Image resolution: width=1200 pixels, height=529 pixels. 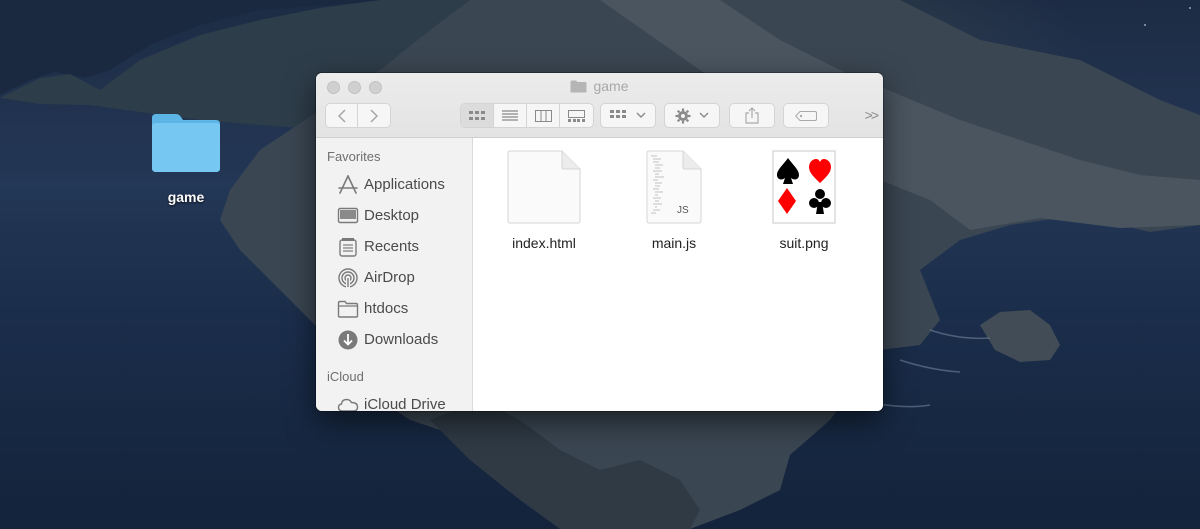 I want to click on cloud-icon, so click(x=348, y=404).